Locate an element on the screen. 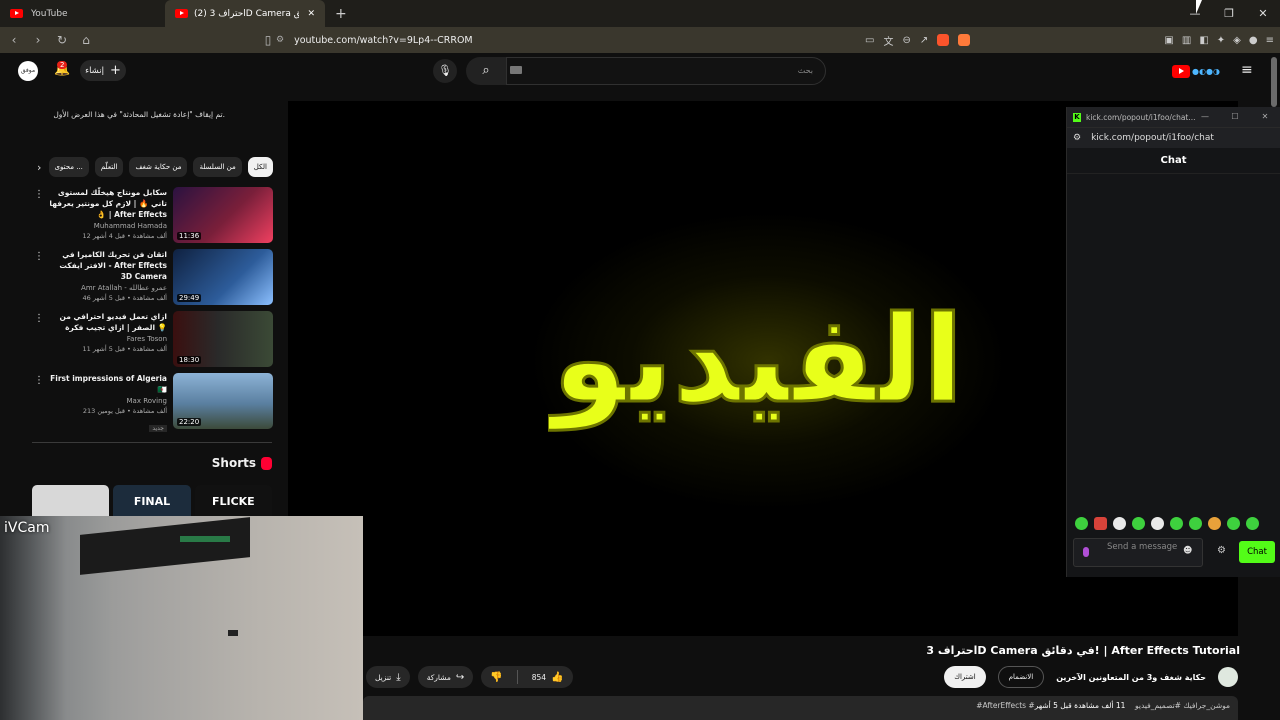 The height and width of the screenshot is (720, 1280). url-text: youtube.com/watch?v=9Lp4--CRROM is located at coordinates (383, 40).